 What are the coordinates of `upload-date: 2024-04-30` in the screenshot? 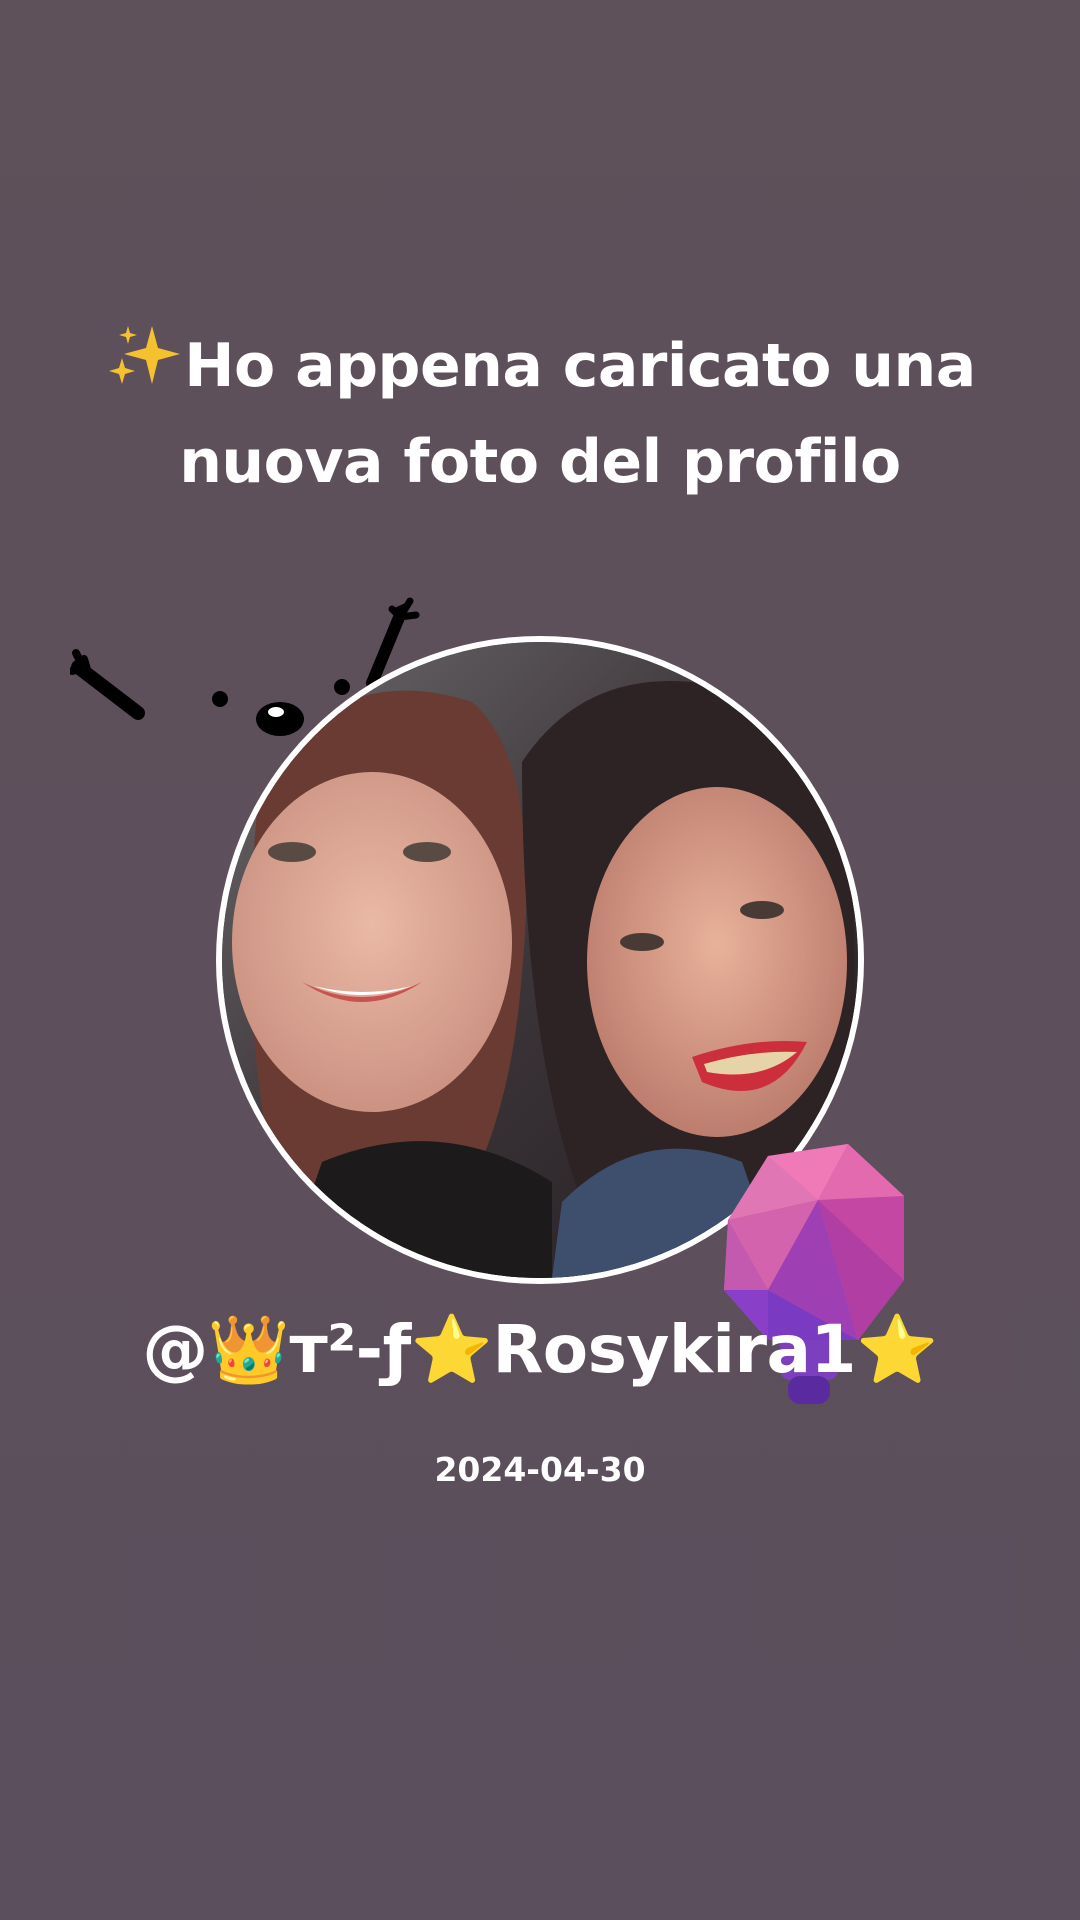 It's located at (540, 1469).